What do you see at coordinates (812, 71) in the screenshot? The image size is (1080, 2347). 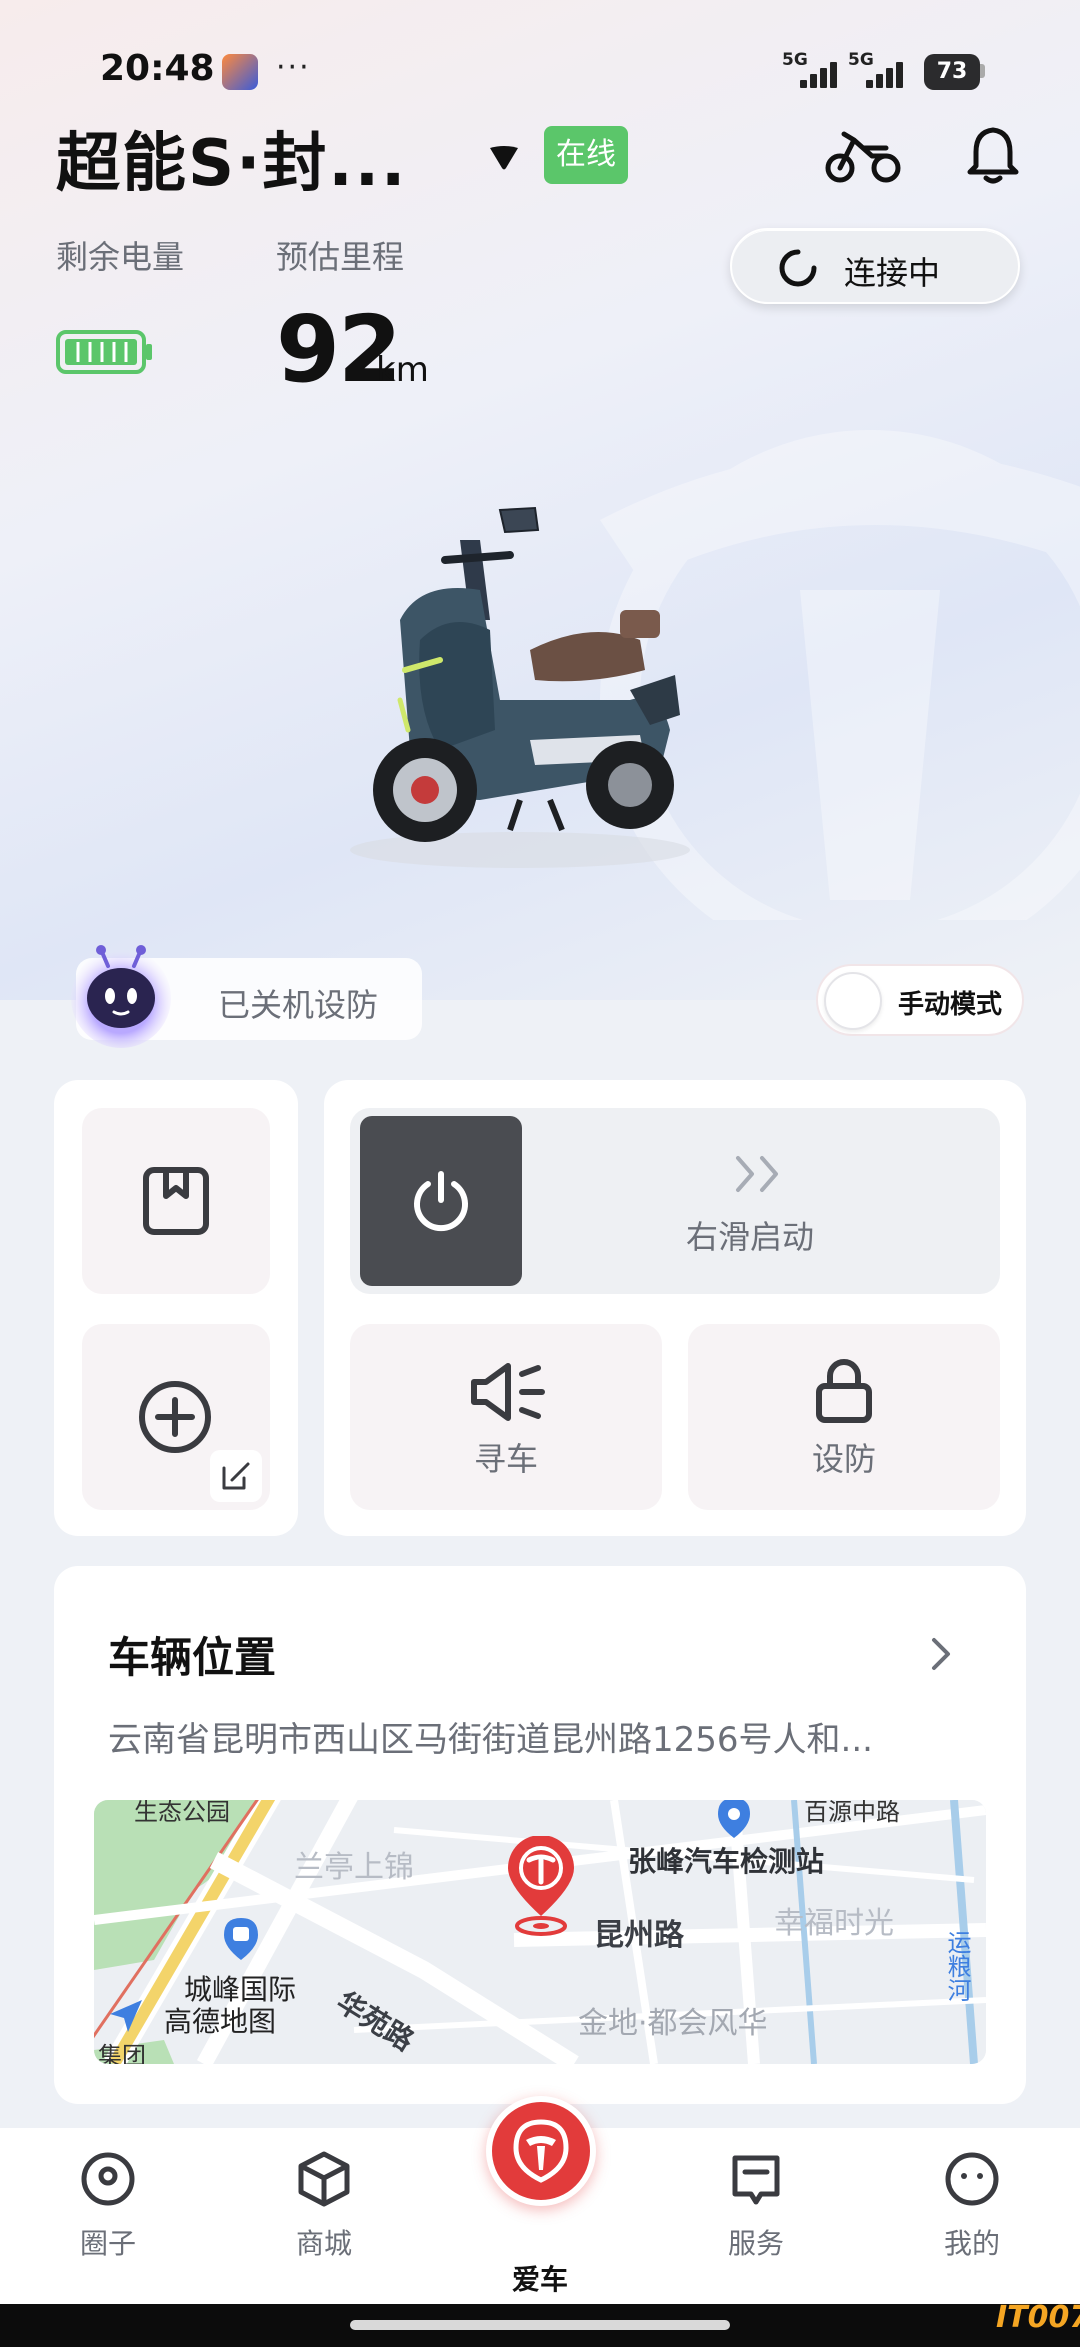 I see `signal-5g-icon-1: 5G` at bounding box center [812, 71].